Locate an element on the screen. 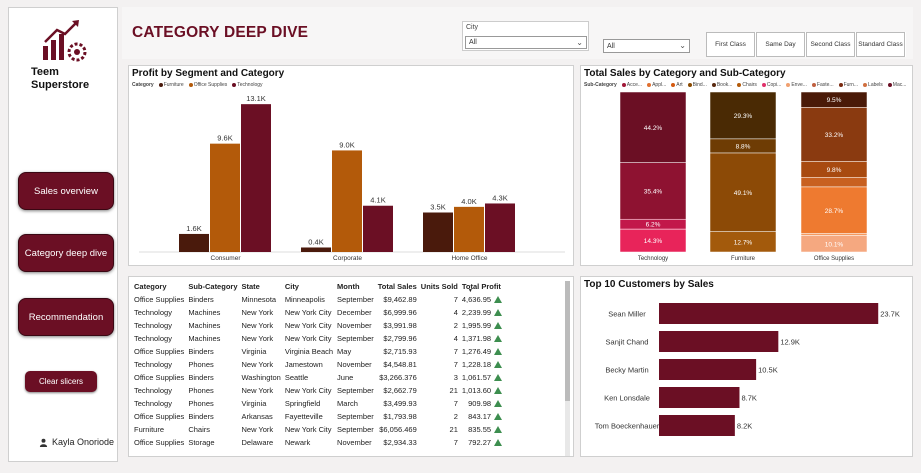 This screenshot has height=473, width=921. nav-sales-overview-button: Sales overview is located at coordinates (66, 191).